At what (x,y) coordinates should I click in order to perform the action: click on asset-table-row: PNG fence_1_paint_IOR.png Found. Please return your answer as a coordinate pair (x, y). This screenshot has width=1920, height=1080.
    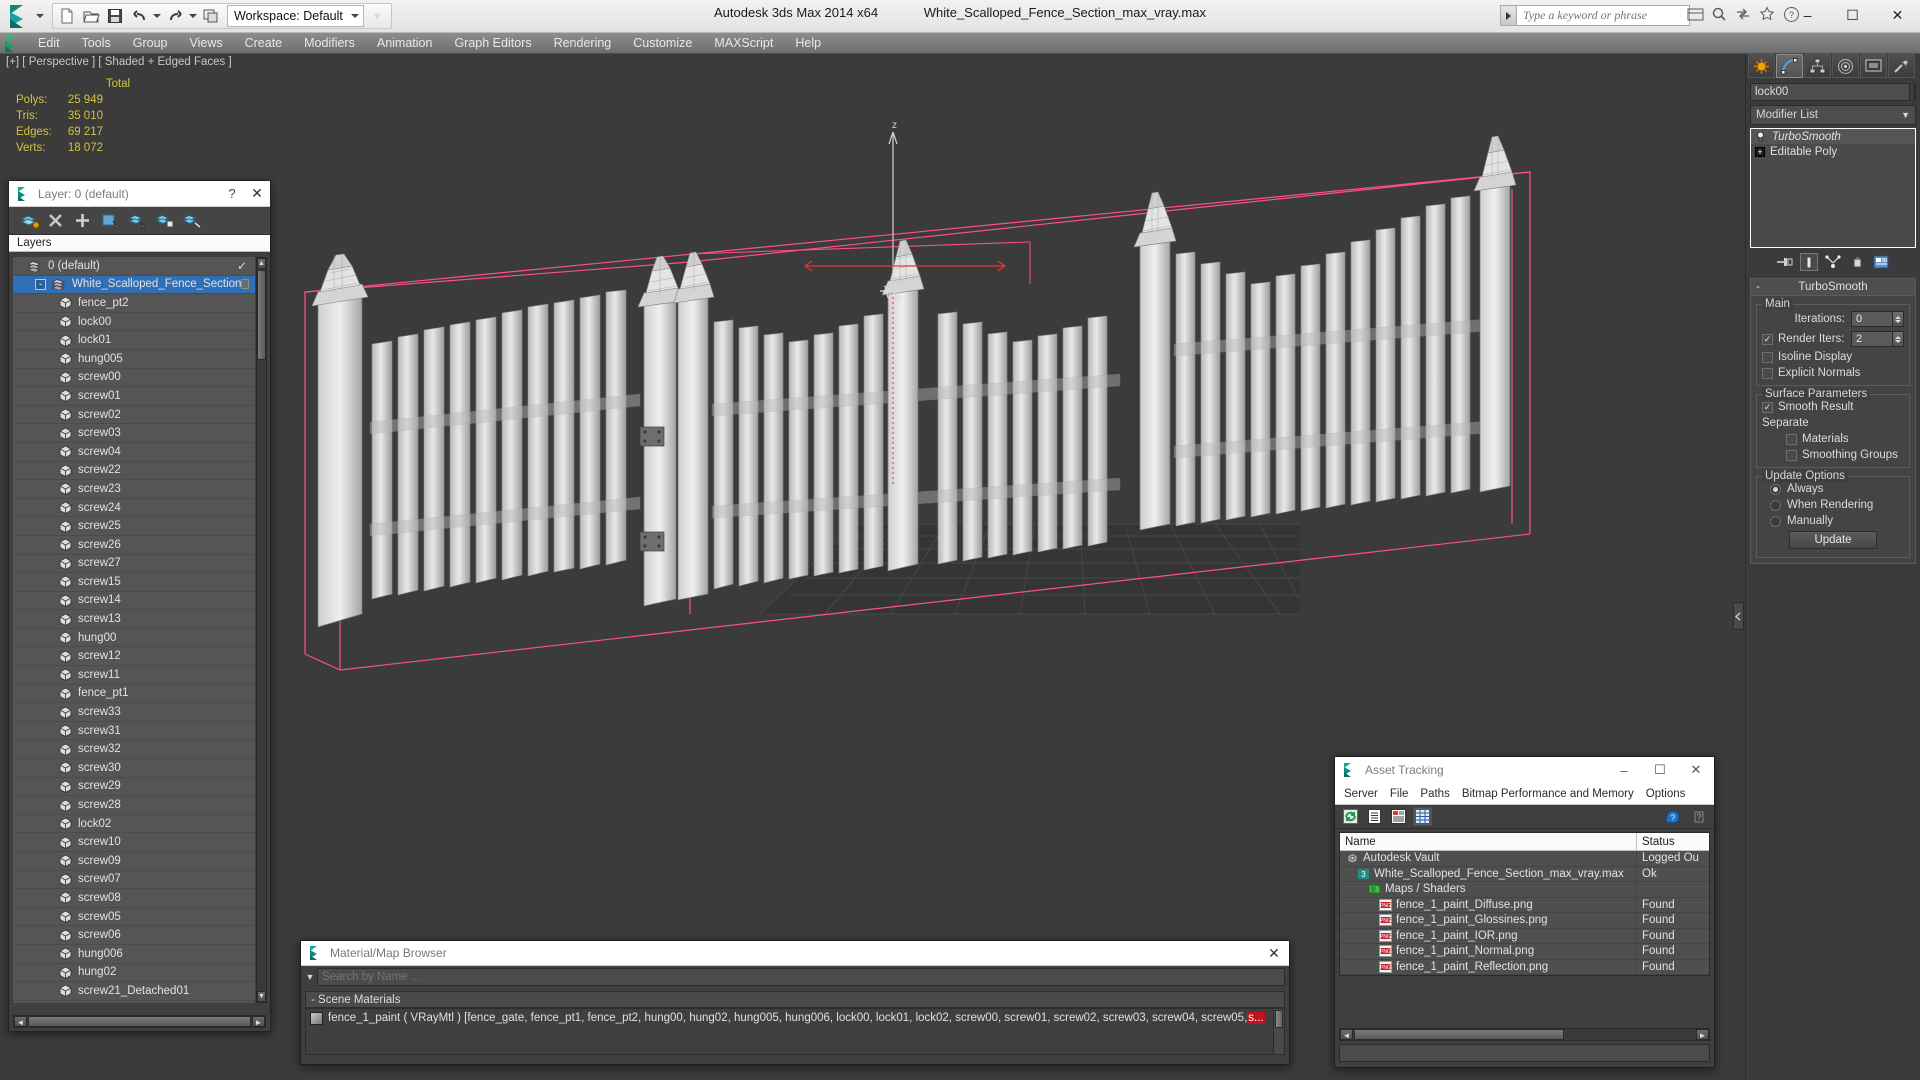
    Looking at the image, I should click on (1524, 936).